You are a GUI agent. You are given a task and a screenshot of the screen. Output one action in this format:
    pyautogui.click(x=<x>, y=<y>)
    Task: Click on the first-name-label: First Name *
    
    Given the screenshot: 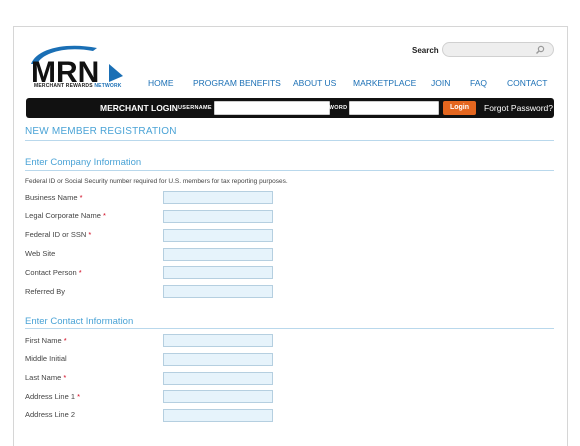 What is the action you would take?
    pyautogui.click(x=46, y=340)
    